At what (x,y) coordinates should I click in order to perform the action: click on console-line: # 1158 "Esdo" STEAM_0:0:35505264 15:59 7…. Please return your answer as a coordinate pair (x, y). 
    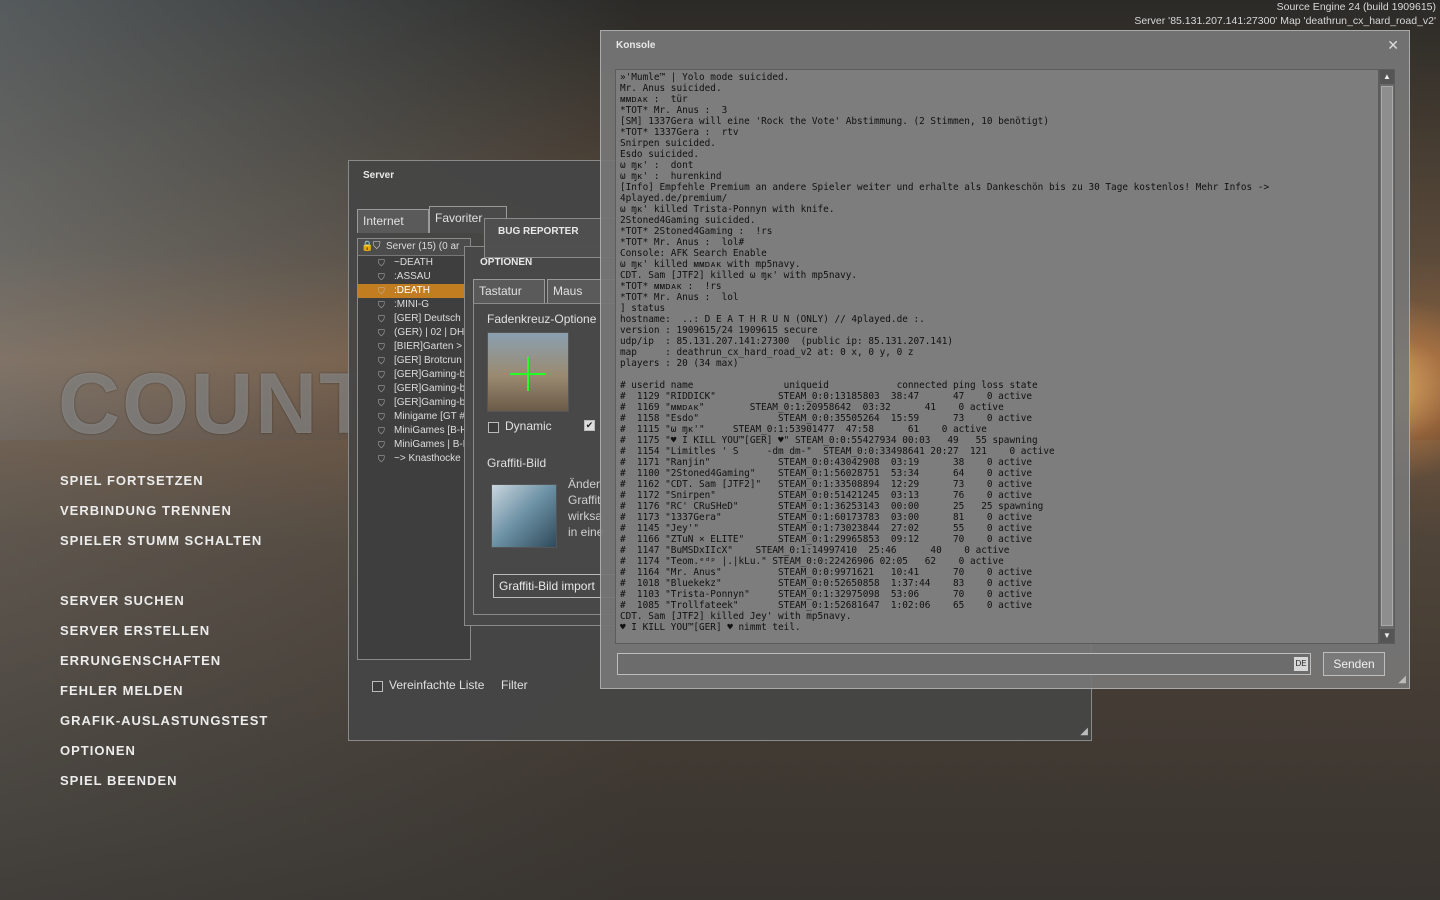
    Looking at the image, I should click on (826, 418).